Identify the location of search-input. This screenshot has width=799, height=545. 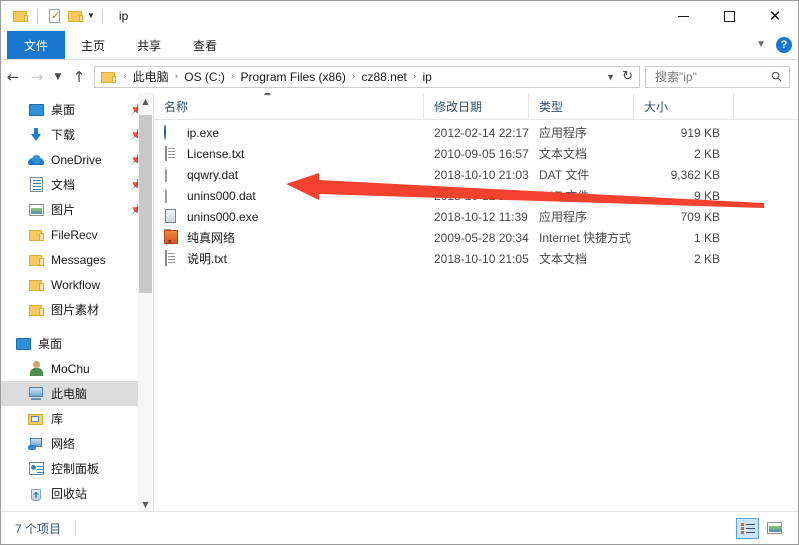
(711, 76).